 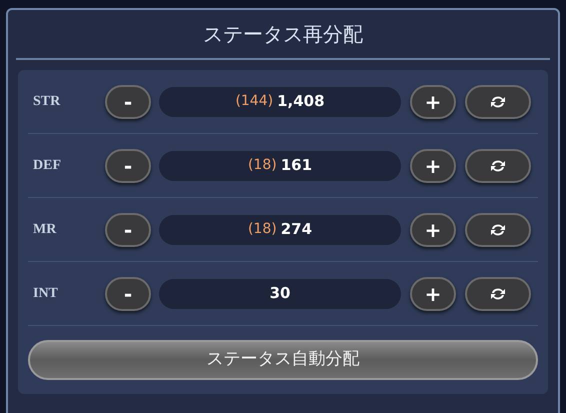 What do you see at coordinates (254, 101) in the screenshot?
I see `bonus-value: (144)` at bounding box center [254, 101].